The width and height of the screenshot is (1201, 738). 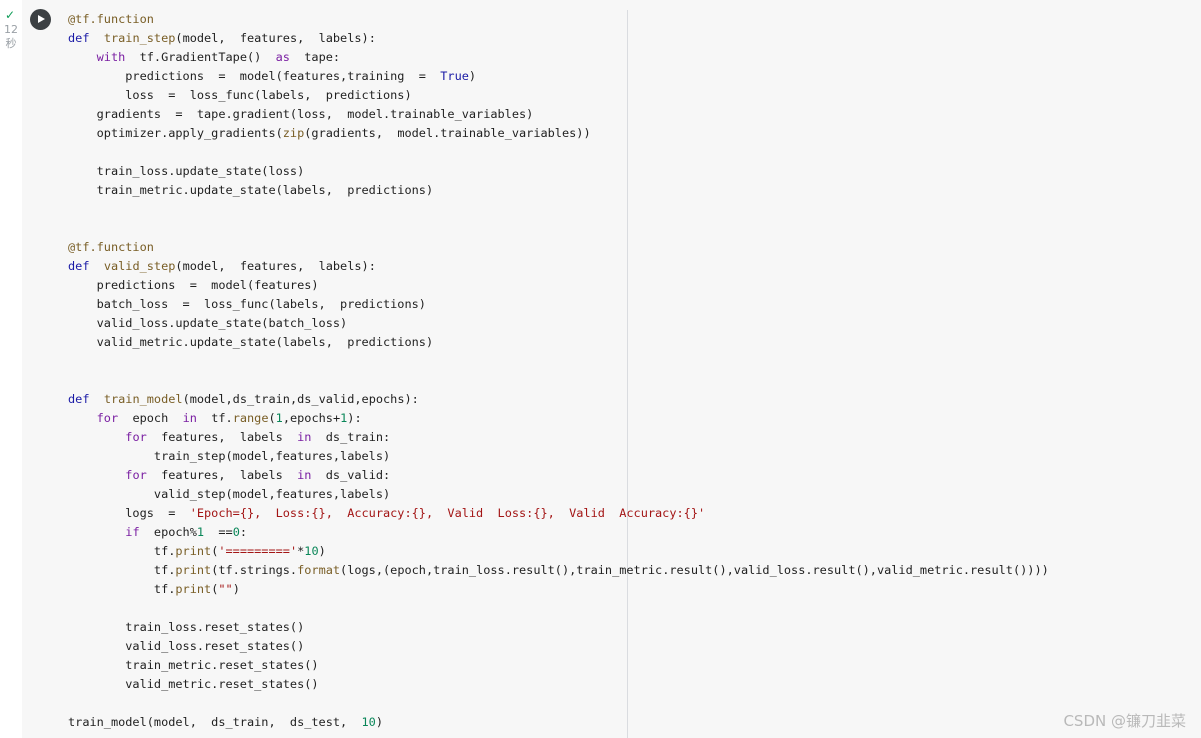 I want to click on watermark: CSDN @镰刀韭菜, so click(x=1124, y=721).